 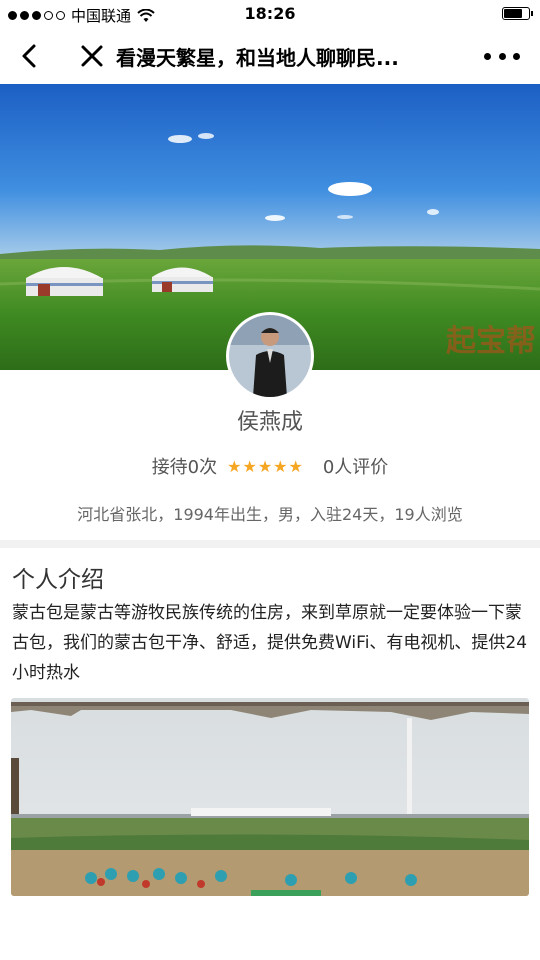 What do you see at coordinates (270, 544) in the screenshot?
I see `section-divider` at bounding box center [270, 544].